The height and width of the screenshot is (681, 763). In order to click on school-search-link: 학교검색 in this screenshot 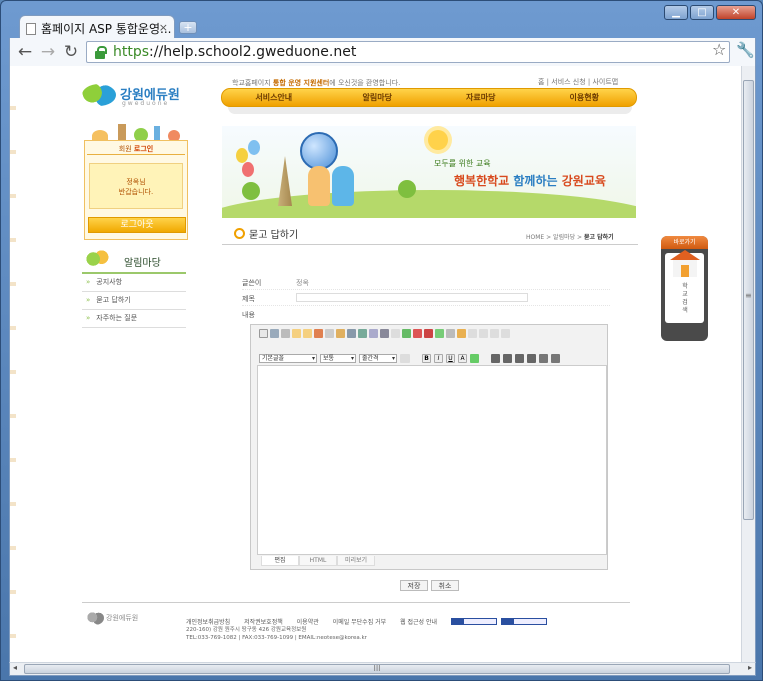, I will do `click(684, 286)`.